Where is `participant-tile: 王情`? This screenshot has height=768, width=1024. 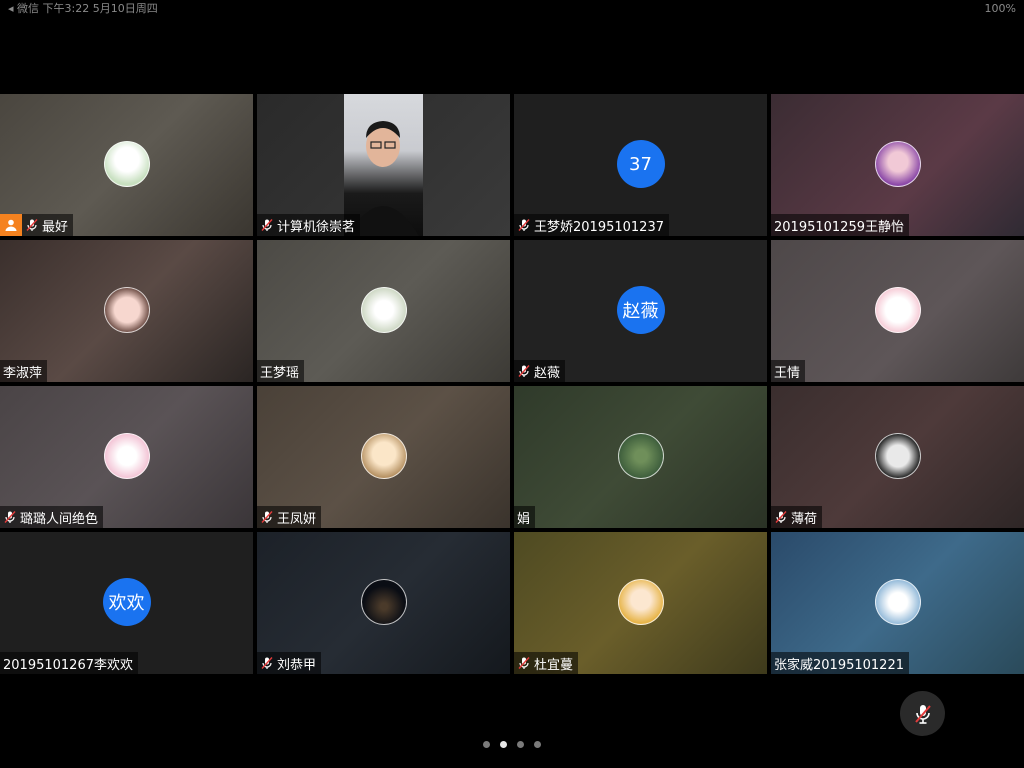 participant-tile: 王情 is located at coordinates (897, 311).